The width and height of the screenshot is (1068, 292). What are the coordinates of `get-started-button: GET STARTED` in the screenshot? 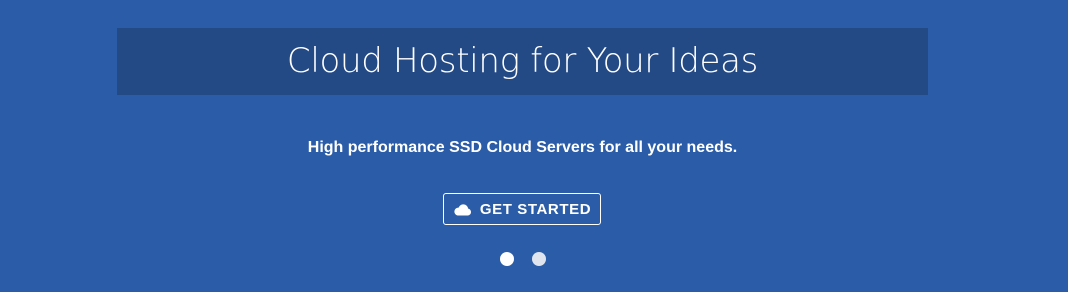 It's located at (522, 209).